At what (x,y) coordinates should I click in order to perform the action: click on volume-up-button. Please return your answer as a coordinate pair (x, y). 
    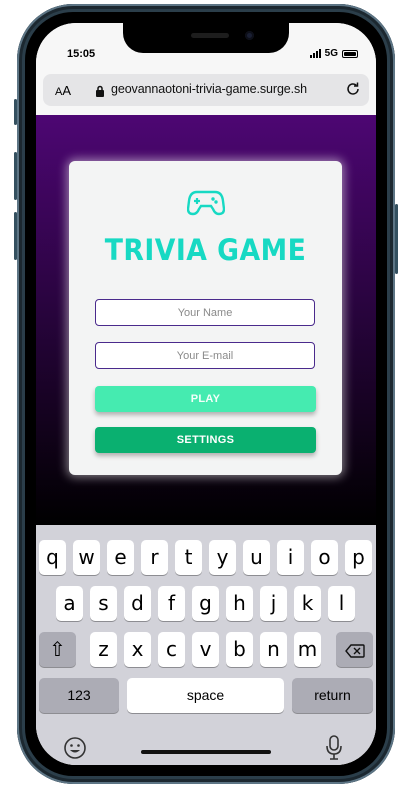
    Looking at the image, I should click on (15, 176).